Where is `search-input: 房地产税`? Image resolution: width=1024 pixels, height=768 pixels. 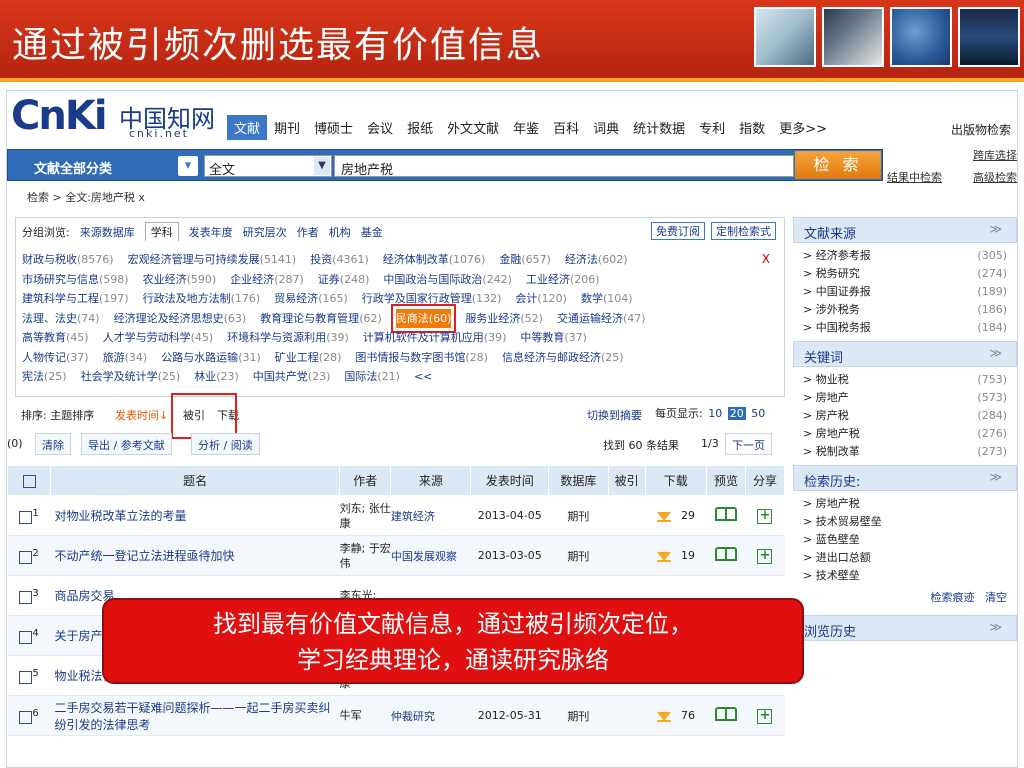
search-input: 房地产税 is located at coordinates (564, 166).